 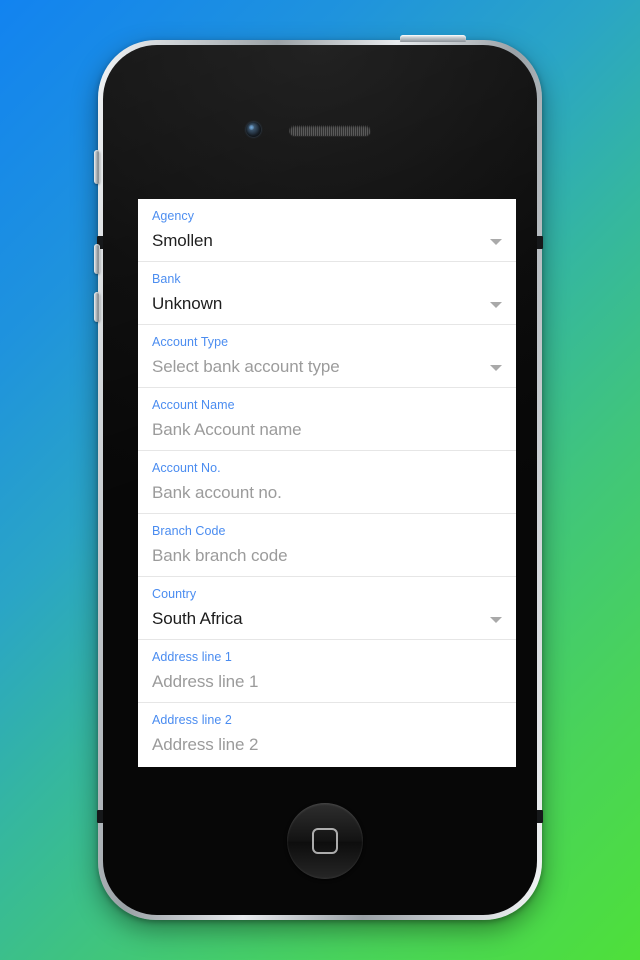 I want to click on field-label-account-type: Account Type, so click(x=190, y=342).